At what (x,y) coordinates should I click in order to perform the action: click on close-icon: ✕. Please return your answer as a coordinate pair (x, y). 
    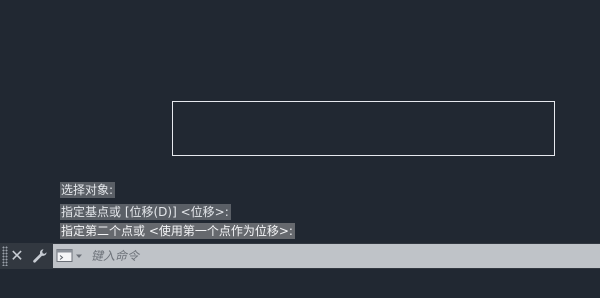
    Looking at the image, I should click on (17, 256).